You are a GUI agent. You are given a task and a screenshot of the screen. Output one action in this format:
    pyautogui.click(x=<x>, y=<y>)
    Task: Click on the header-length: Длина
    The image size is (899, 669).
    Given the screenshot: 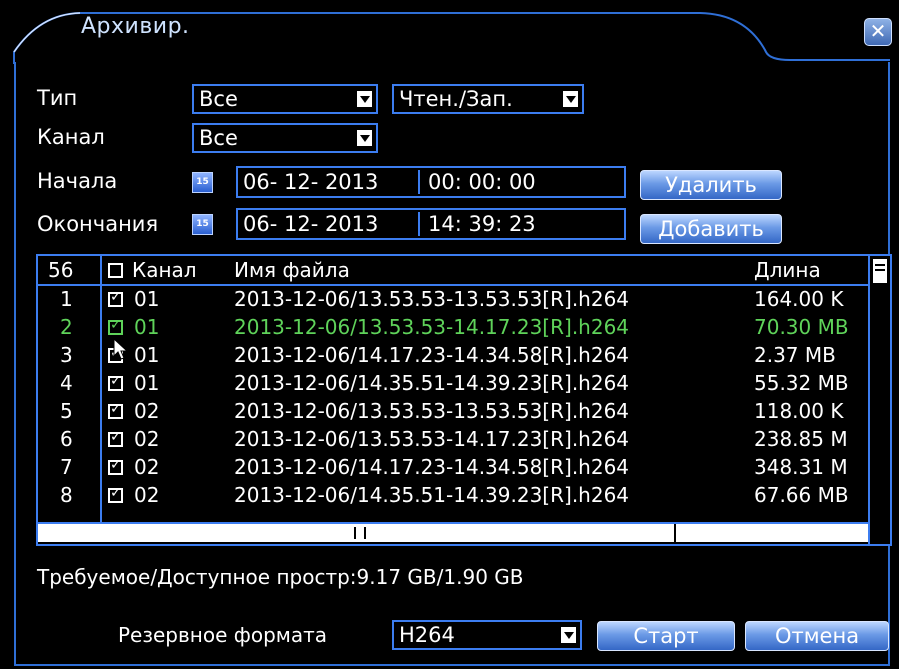 What is the action you would take?
    pyautogui.click(x=787, y=270)
    